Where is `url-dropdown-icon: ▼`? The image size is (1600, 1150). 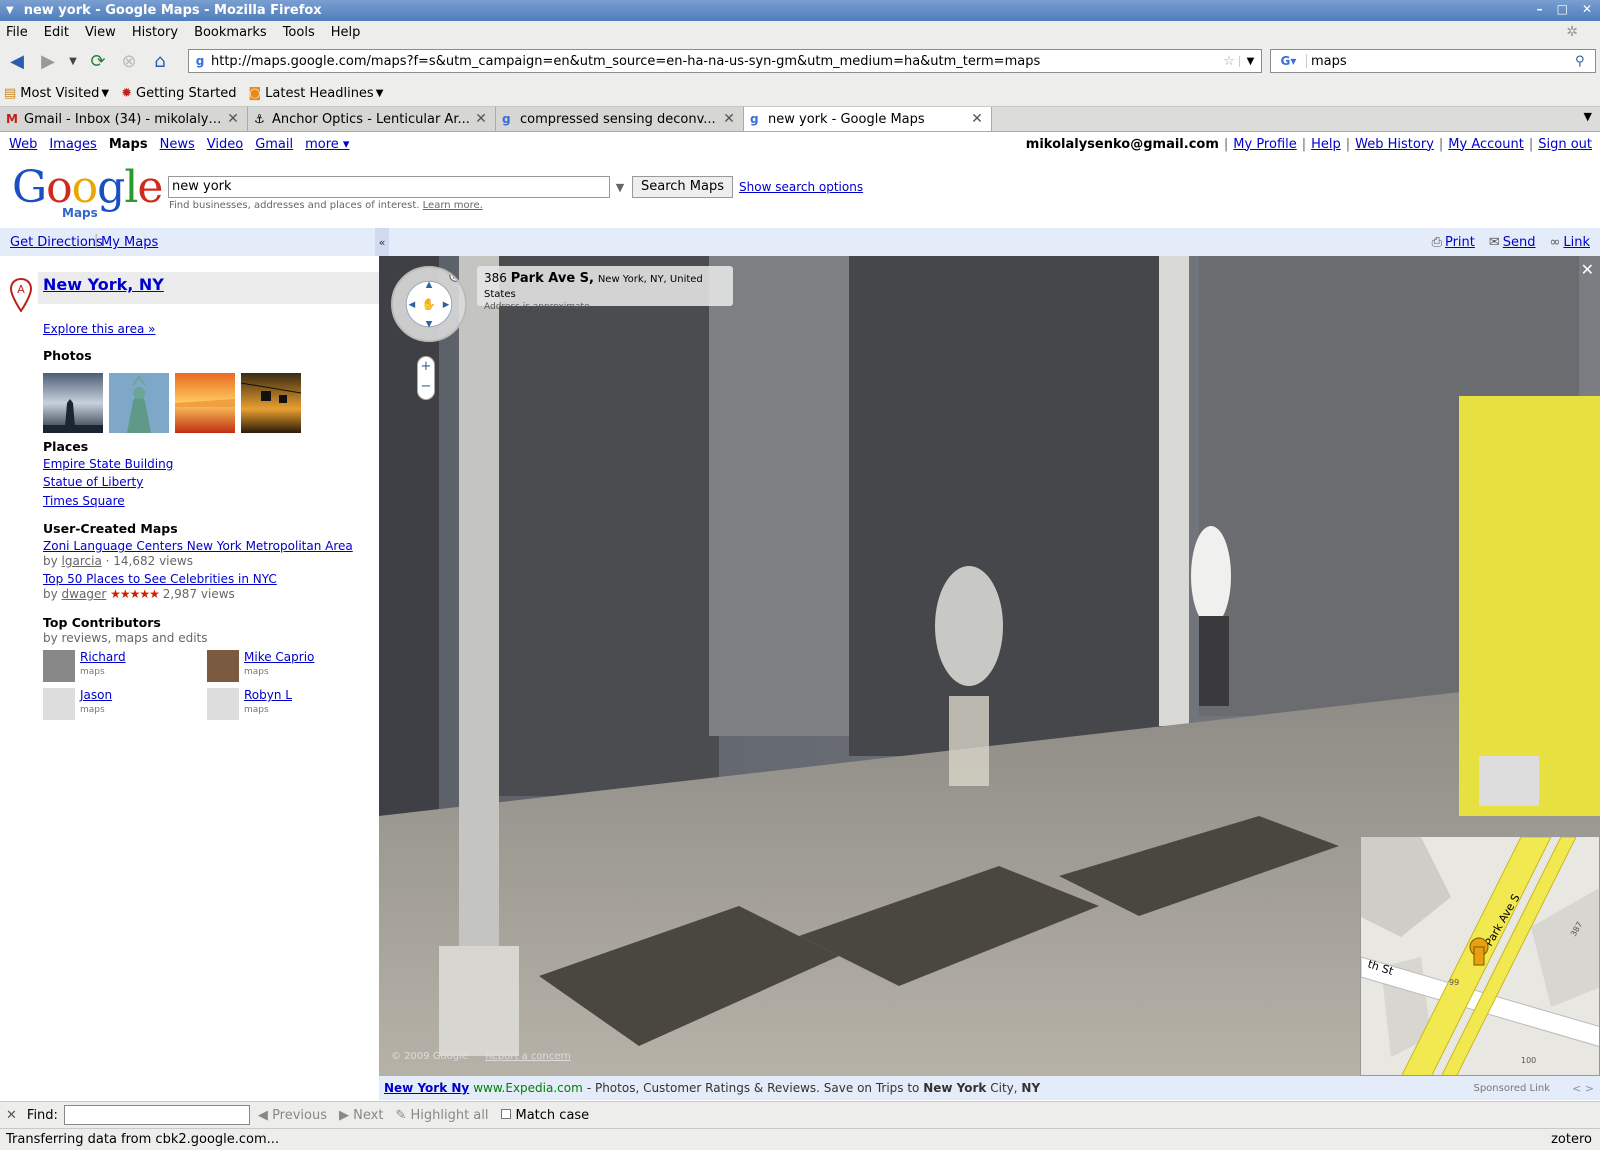 url-dropdown-icon: ▼ is located at coordinates (1250, 61).